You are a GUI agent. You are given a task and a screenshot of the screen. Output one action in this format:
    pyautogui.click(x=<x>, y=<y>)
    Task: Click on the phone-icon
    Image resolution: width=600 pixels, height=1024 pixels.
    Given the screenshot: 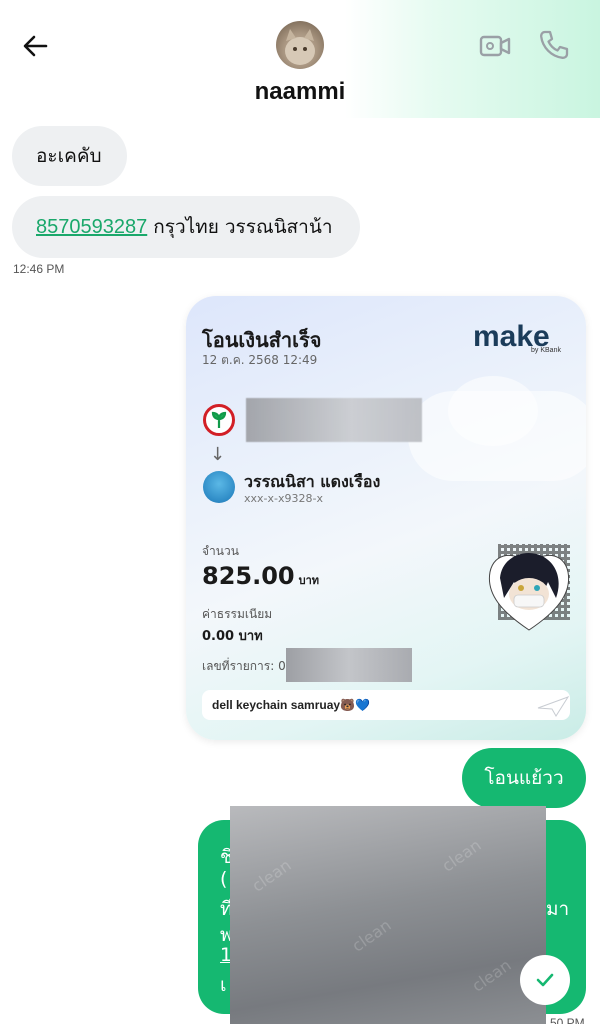 What is the action you would take?
    pyautogui.click(x=554, y=44)
    